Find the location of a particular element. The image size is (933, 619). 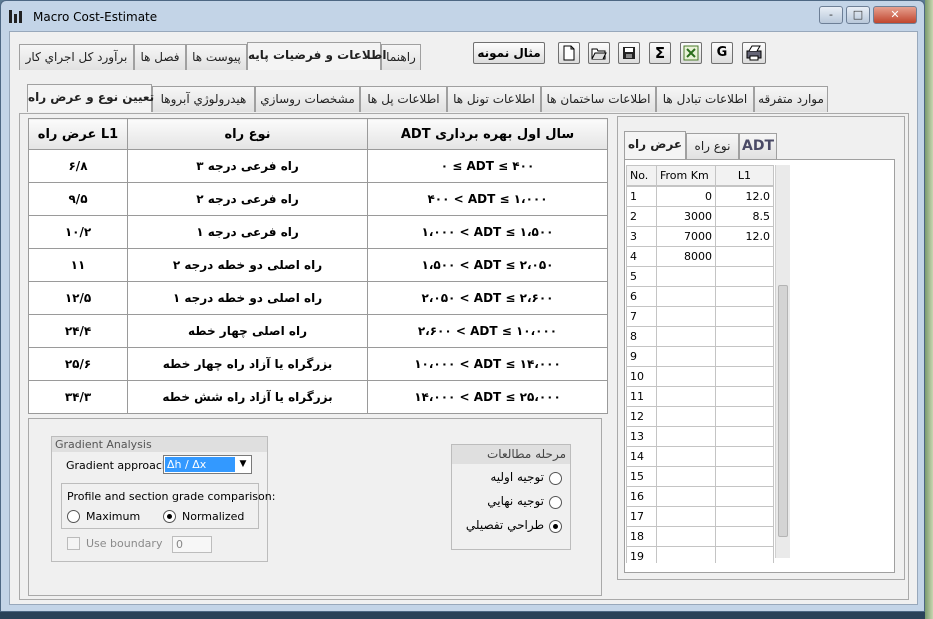

sigma-icon: Σ is located at coordinates (660, 53).